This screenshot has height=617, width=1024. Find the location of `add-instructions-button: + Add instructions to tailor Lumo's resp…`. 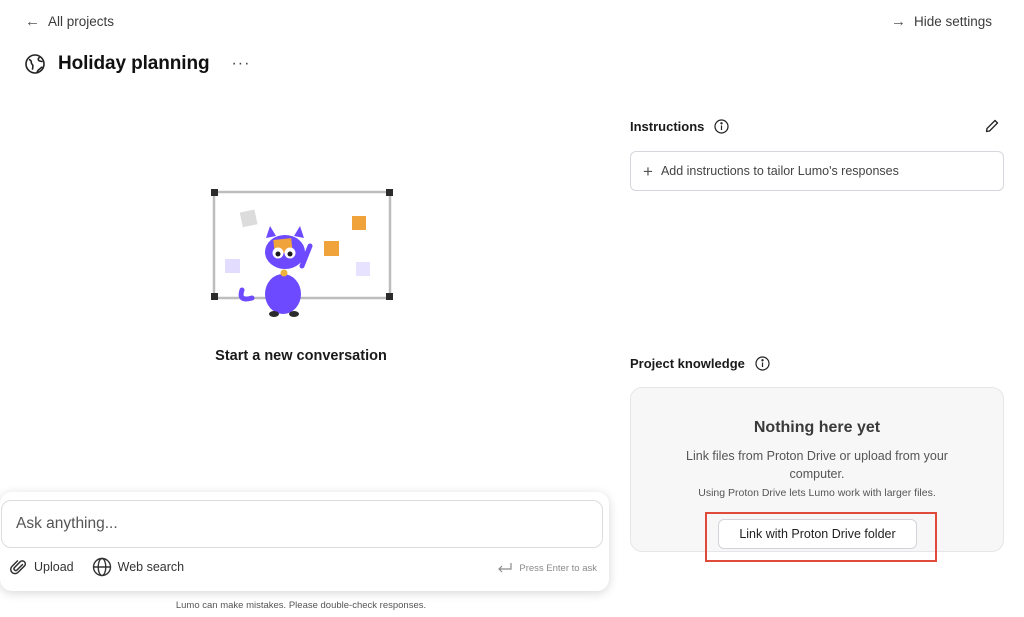

add-instructions-button: + Add instructions to tailor Lumo's resp… is located at coordinates (817, 171).